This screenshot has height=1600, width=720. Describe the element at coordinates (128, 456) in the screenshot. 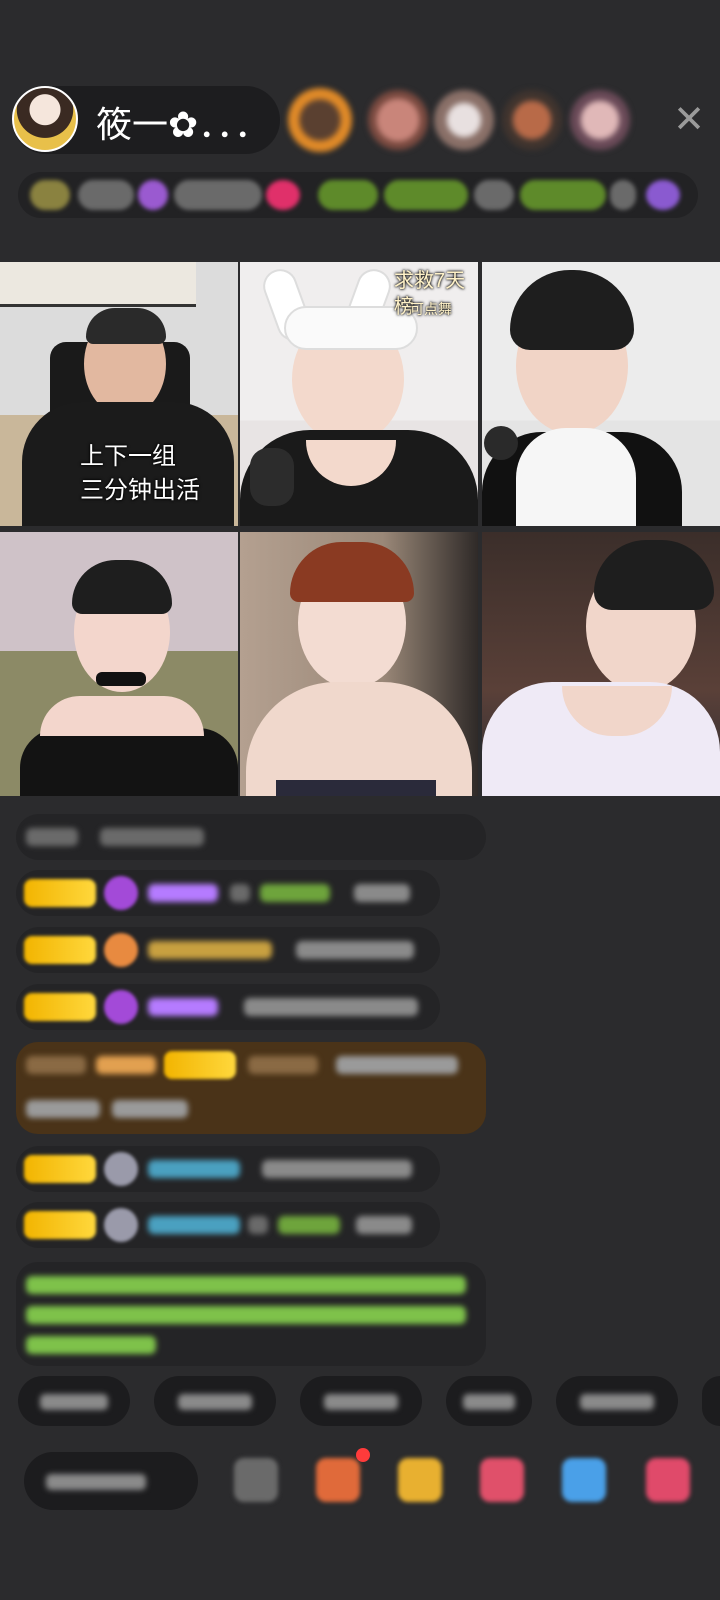

I see `overlay-text: 上下一组` at that location.